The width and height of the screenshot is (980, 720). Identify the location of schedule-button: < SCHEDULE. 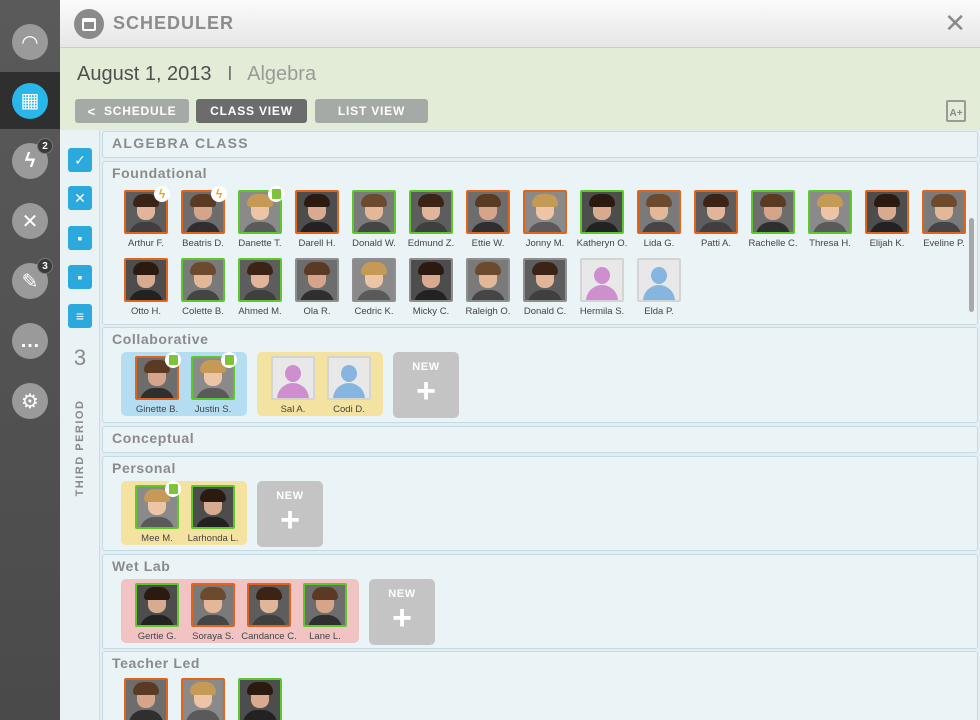
(132, 111).